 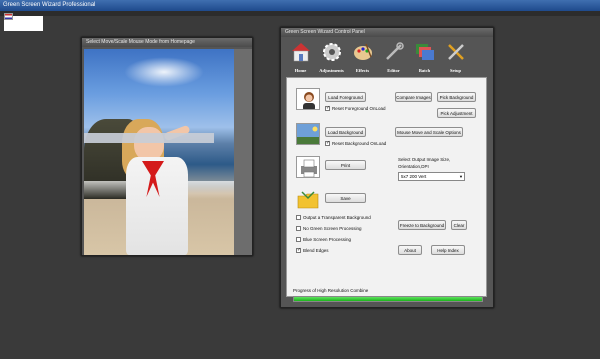 I want to click on progress-fill, so click(x=388, y=299).